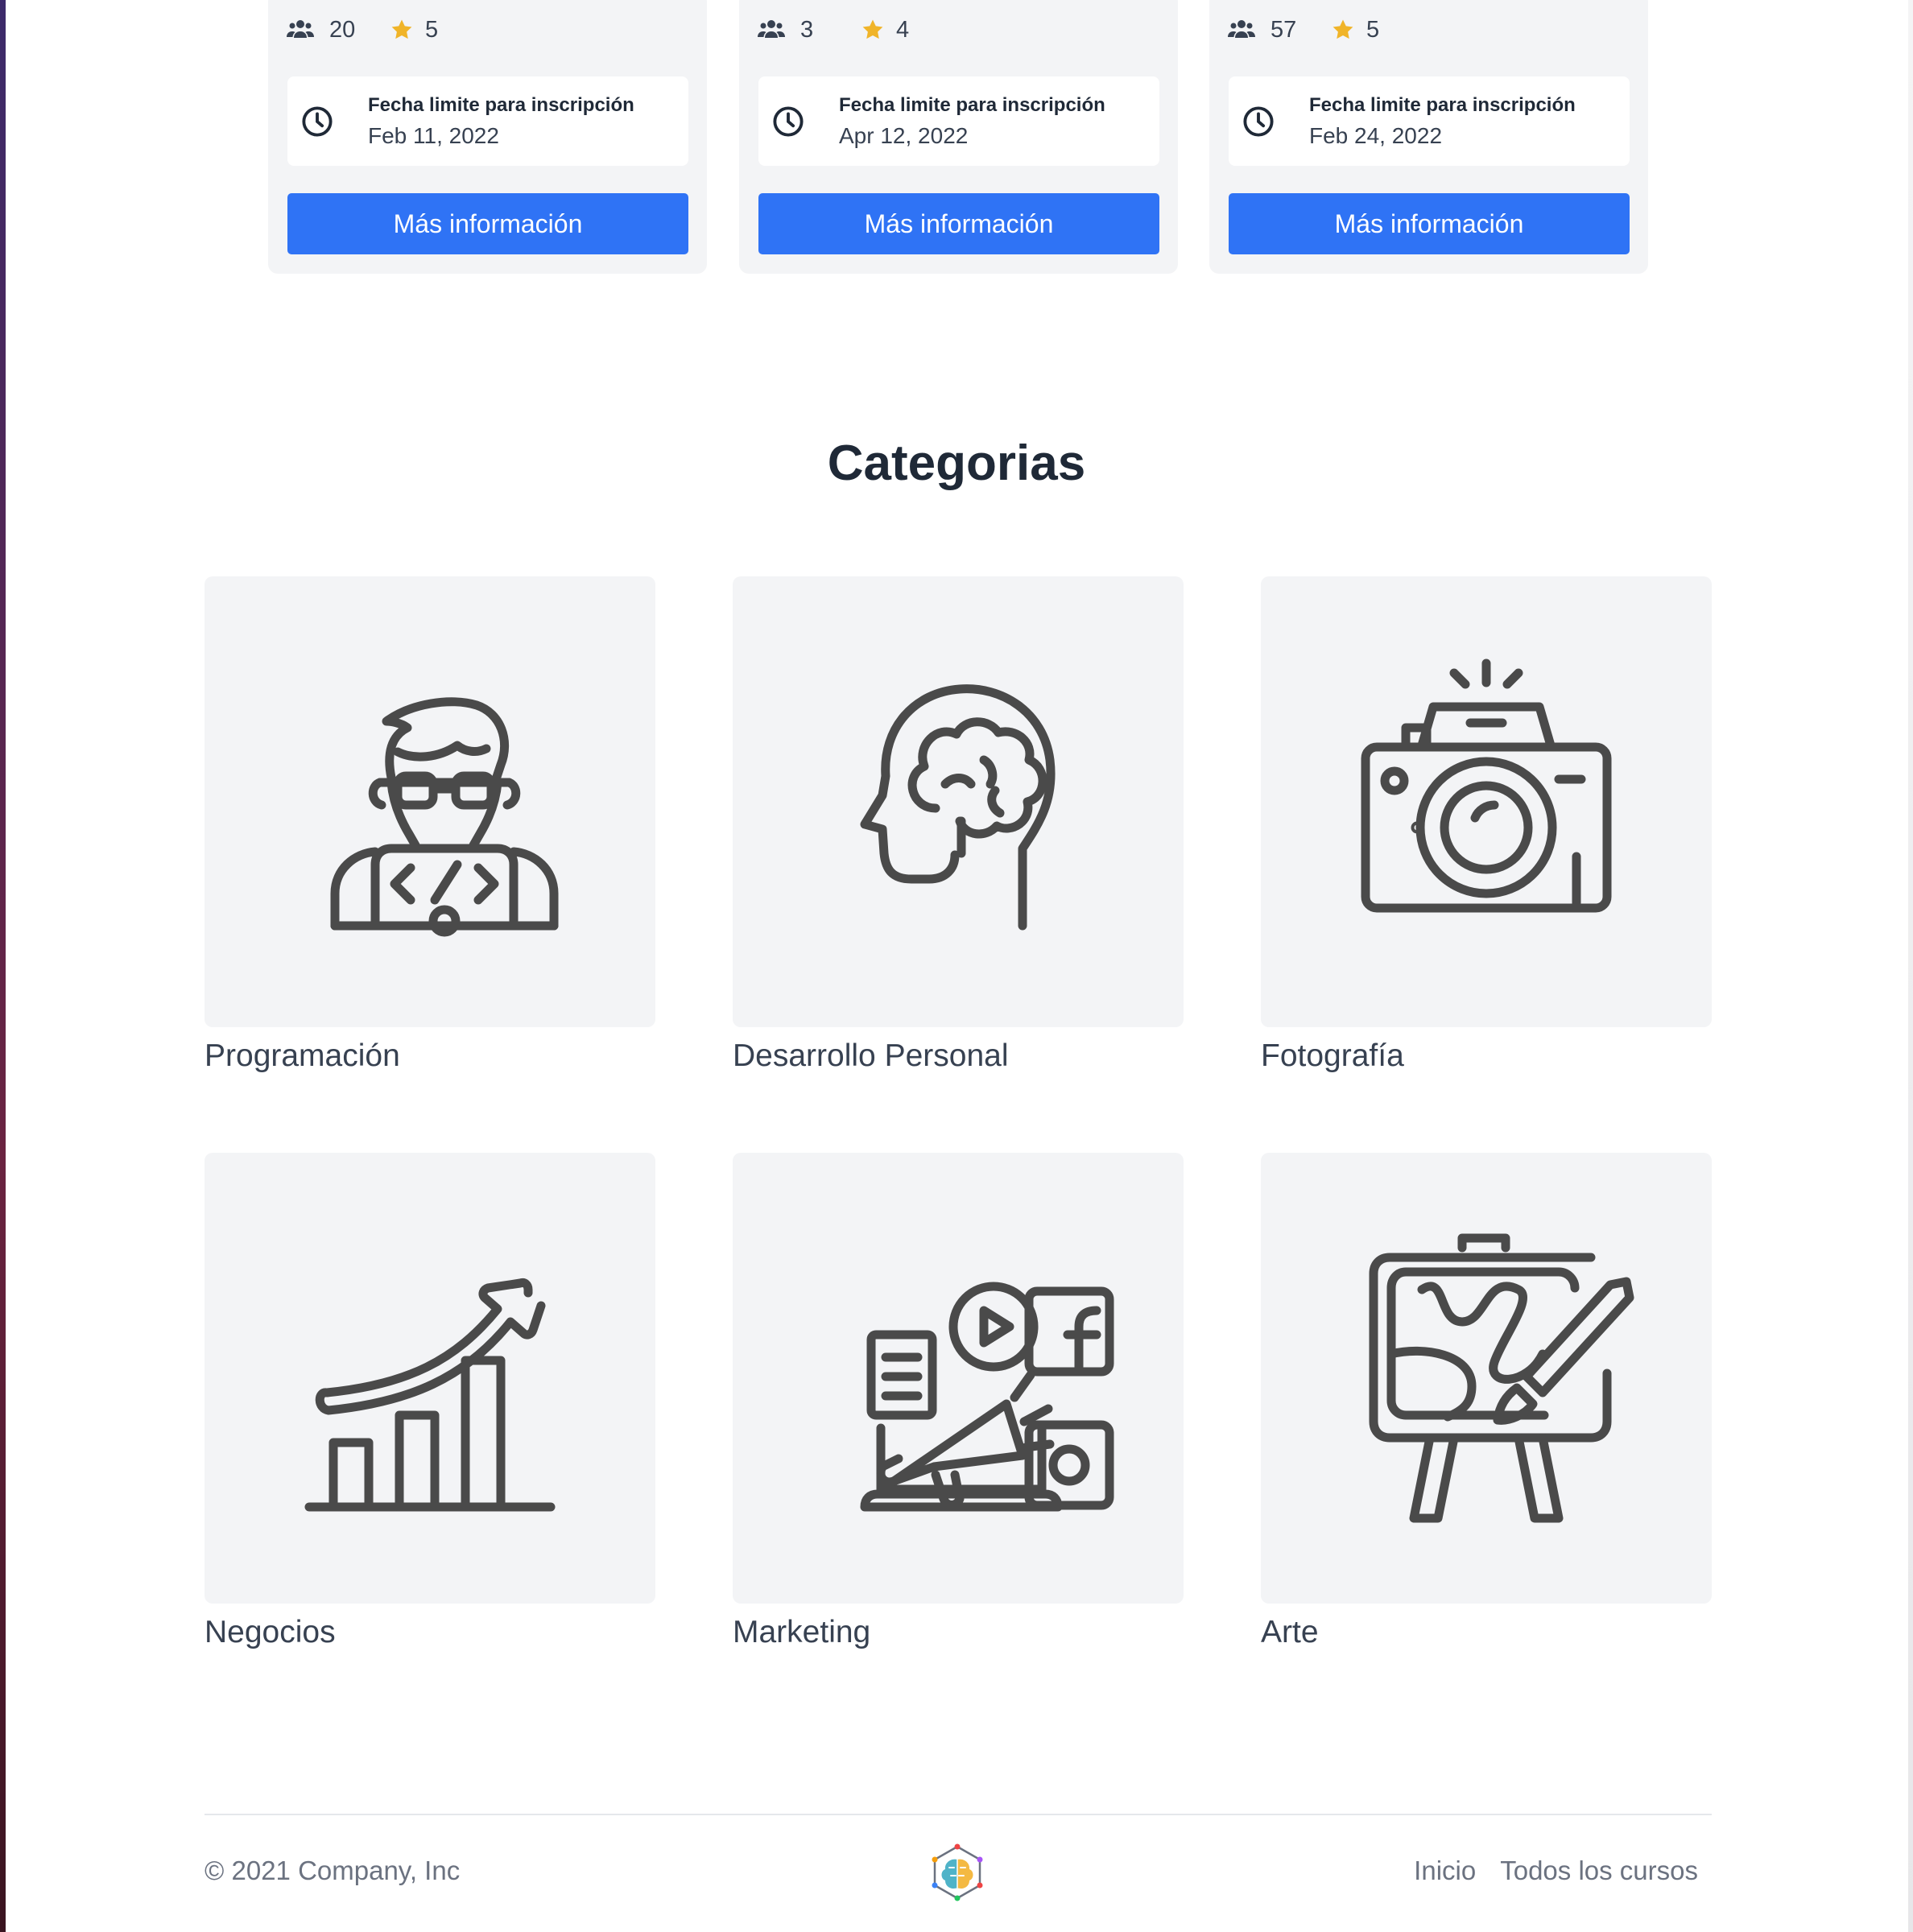 The height and width of the screenshot is (1932, 1913). Describe the element at coordinates (433, 135) in the screenshot. I see `deadline-date: Feb 11, 2022` at that location.